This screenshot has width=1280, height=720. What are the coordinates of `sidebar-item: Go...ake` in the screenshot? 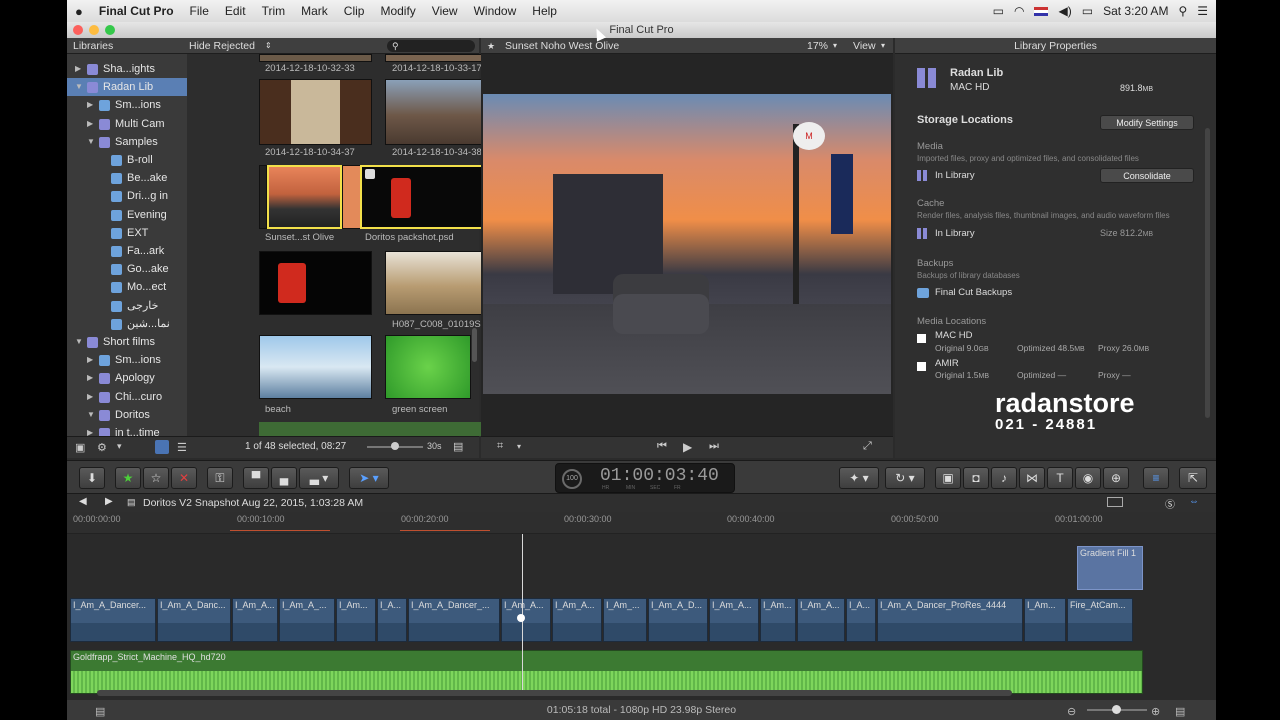 It's located at (127, 269).